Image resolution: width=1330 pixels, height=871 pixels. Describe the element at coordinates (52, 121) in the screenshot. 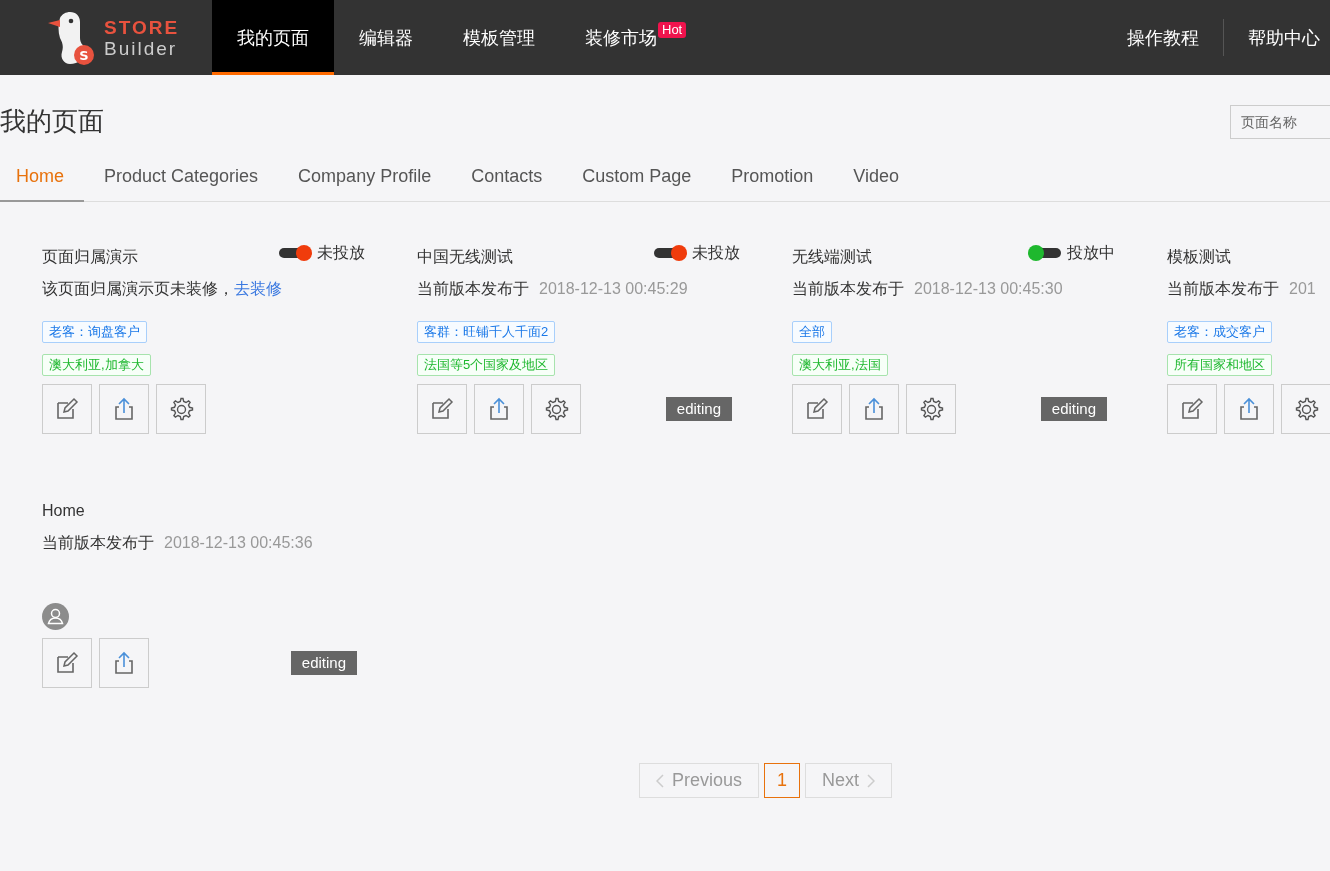

I see `page-title: 我的页面` at that location.